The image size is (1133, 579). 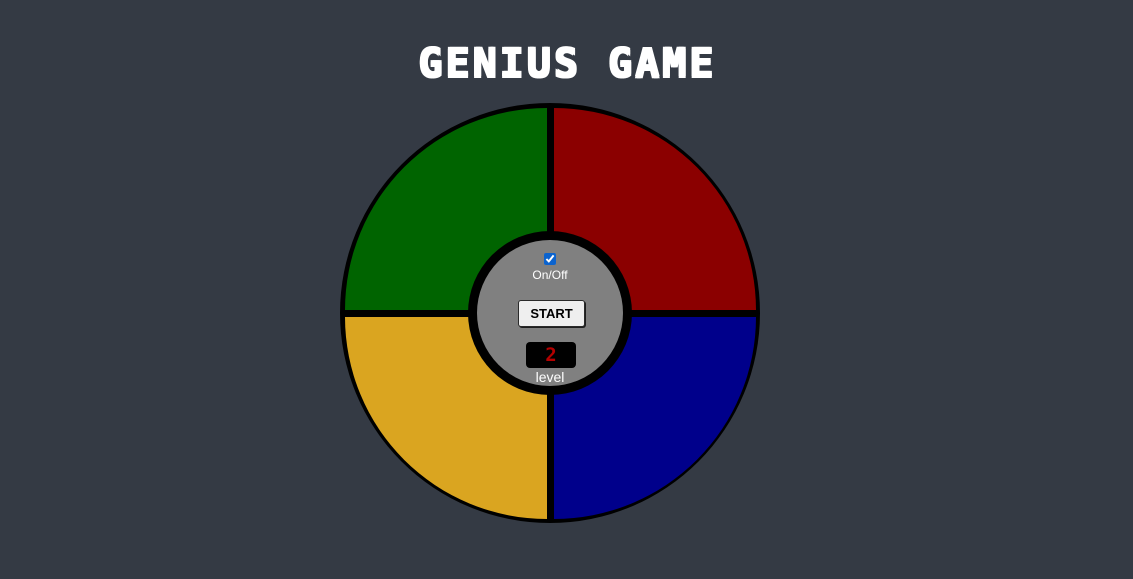 I want to click on power-toggle-label: On/Off, so click(x=550, y=275).